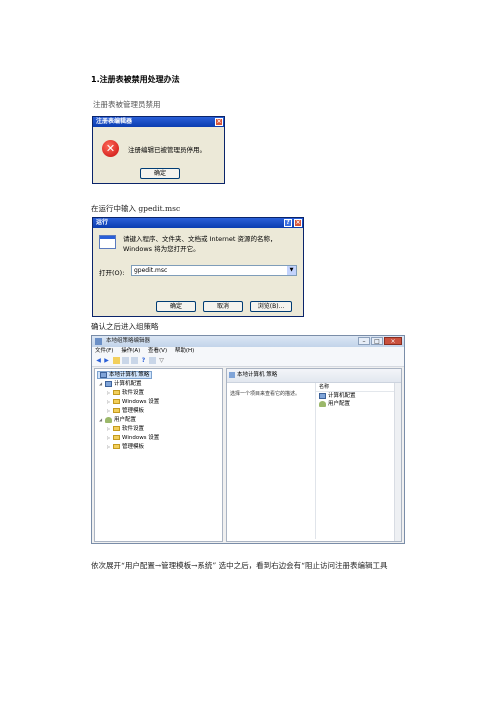  Describe the element at coordinates (223, 306) in the screenshot. I see `cancel-button: 取消` at that location.